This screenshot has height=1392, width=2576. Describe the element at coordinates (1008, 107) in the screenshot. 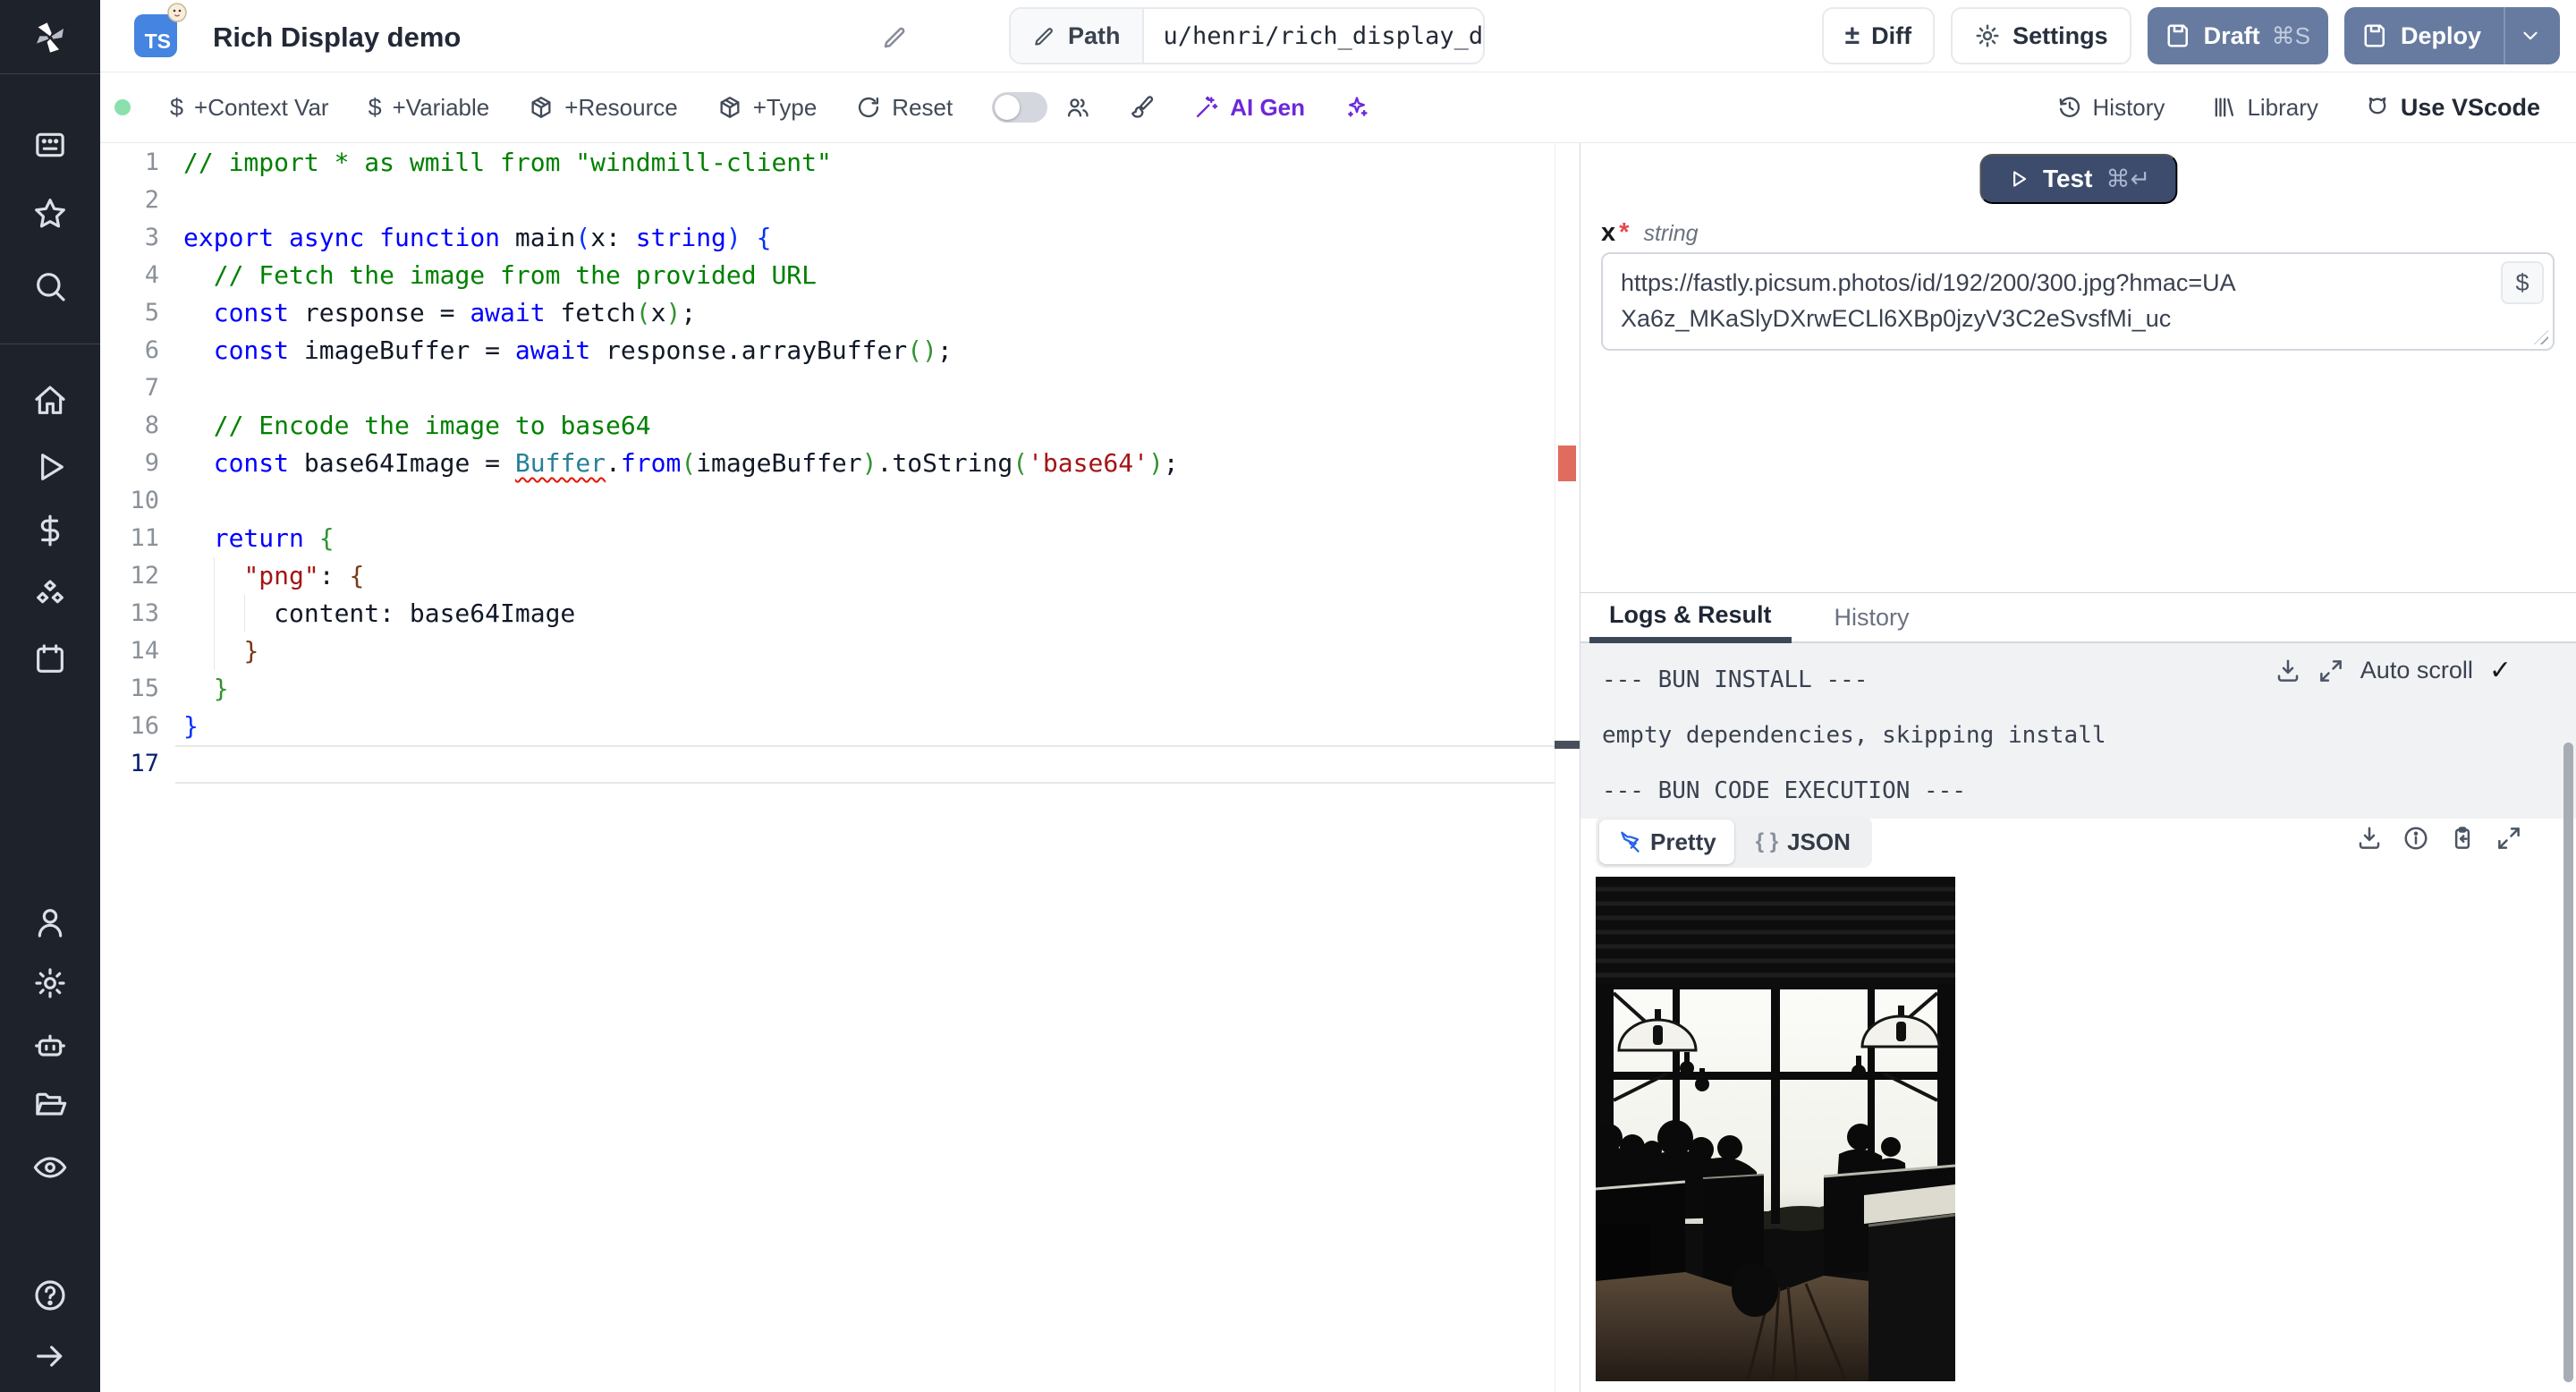

I see `toggle-knob` at that location.